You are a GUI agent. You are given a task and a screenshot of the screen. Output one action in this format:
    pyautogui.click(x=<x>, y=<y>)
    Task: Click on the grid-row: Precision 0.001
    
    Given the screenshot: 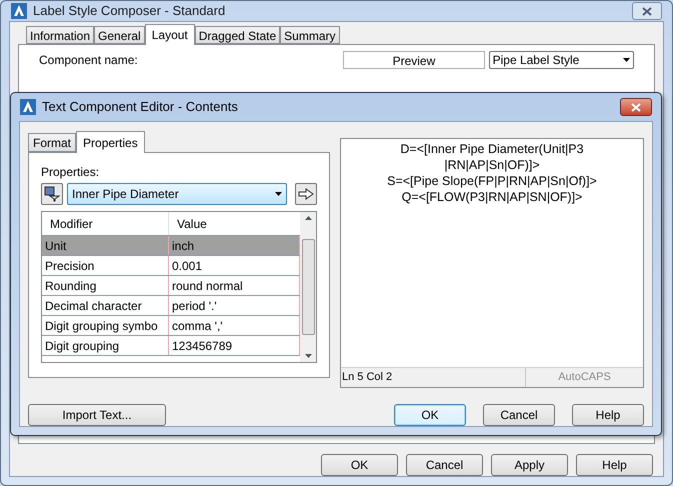 What is the action you would take?
    pyautogui.click(x=171, y=266)
    